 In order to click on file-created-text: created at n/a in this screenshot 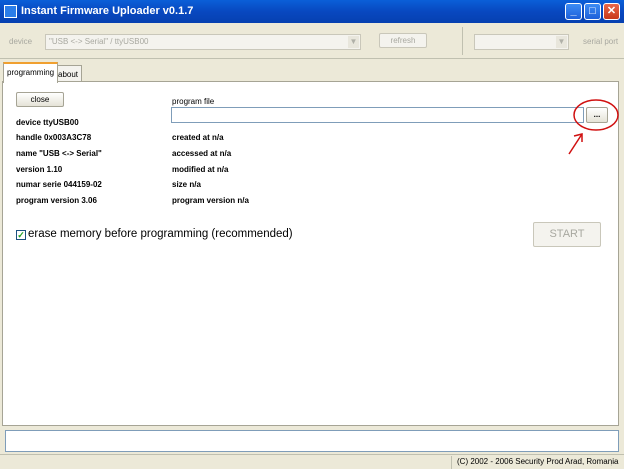, I will do `click(198, 137)`.